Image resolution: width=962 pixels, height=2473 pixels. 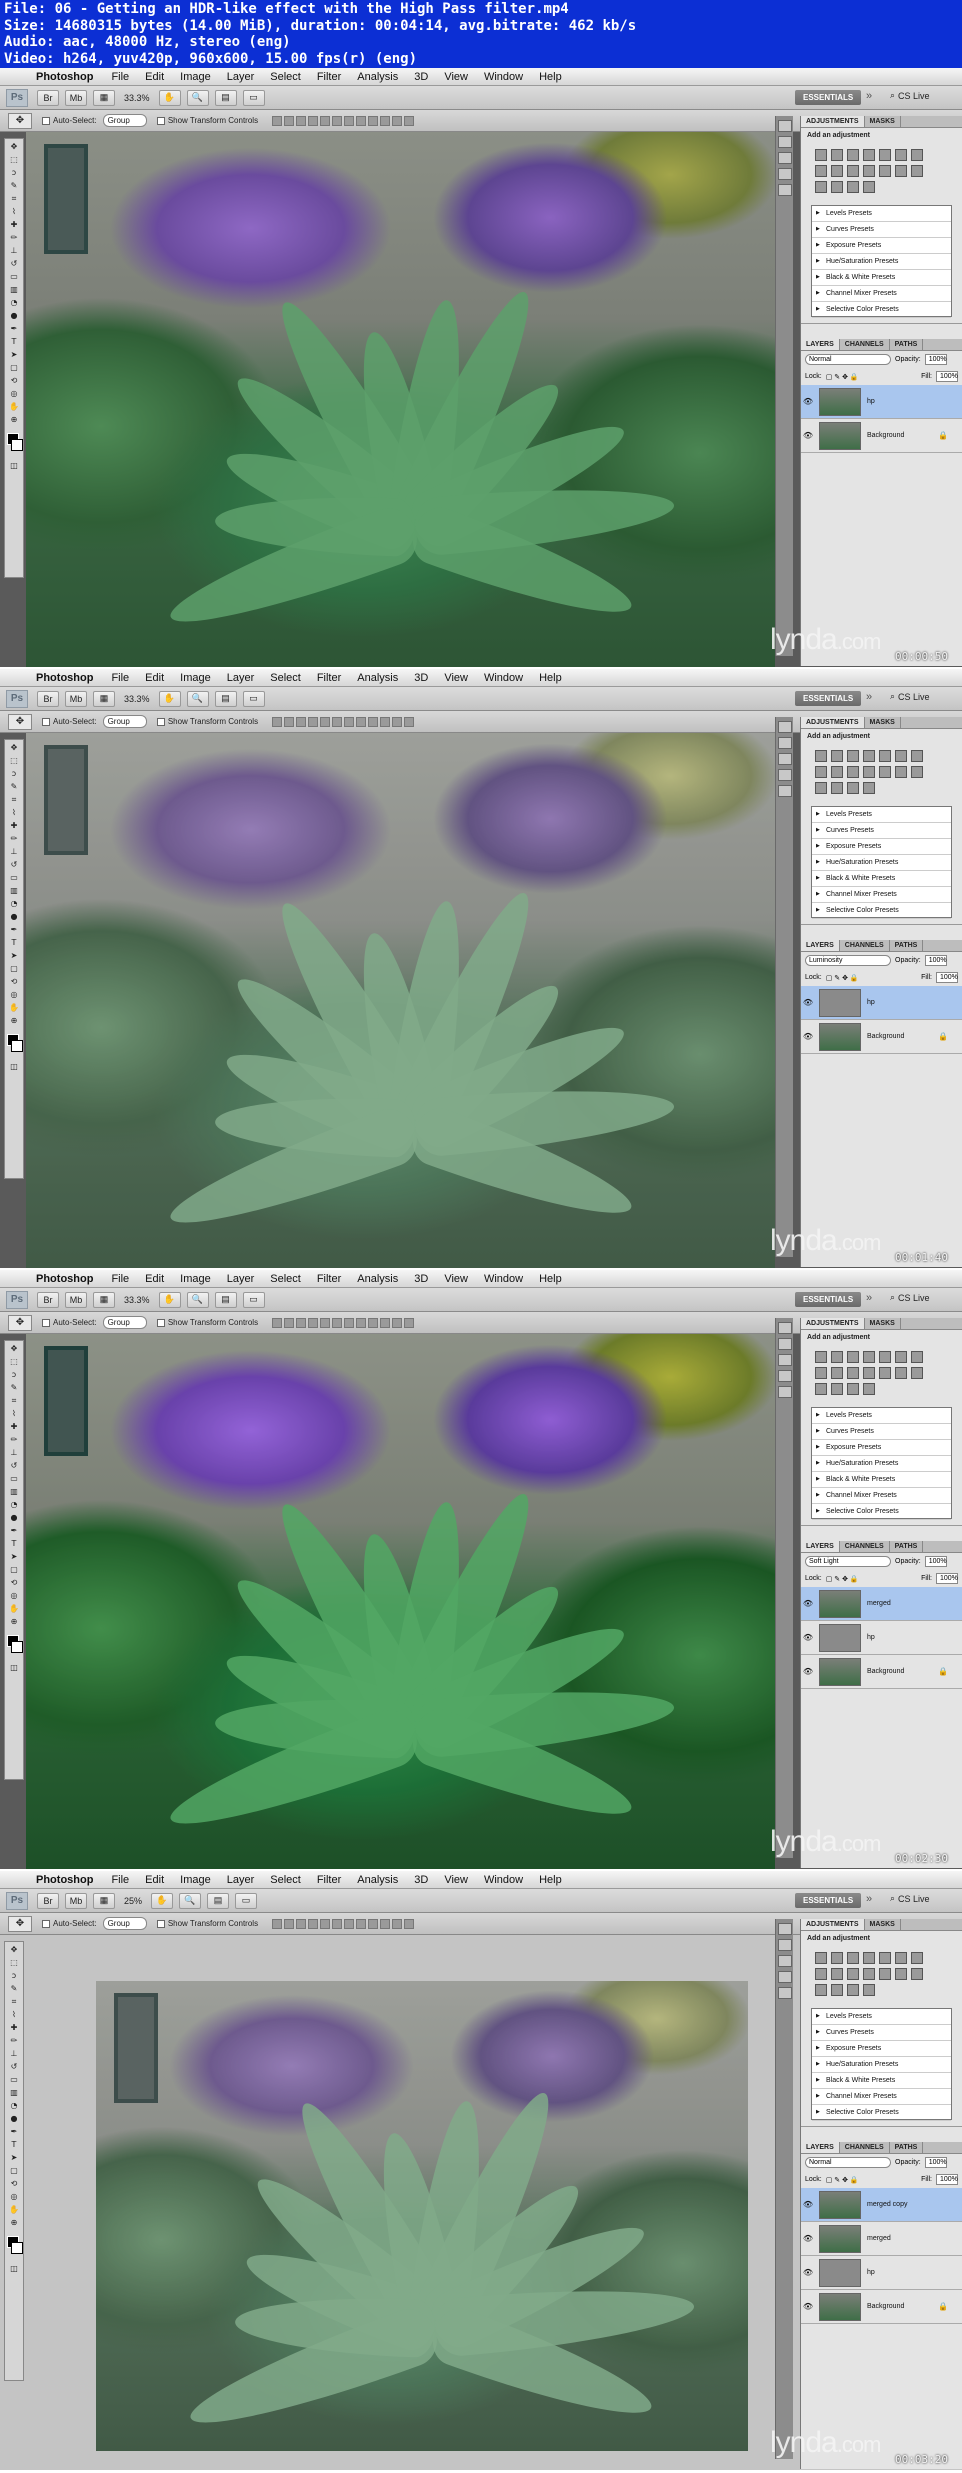 What do you see at coordinates (14, 969) in the screenshot?
I see `shape-tool-icon: ▢` at bounding box center [14, 969].